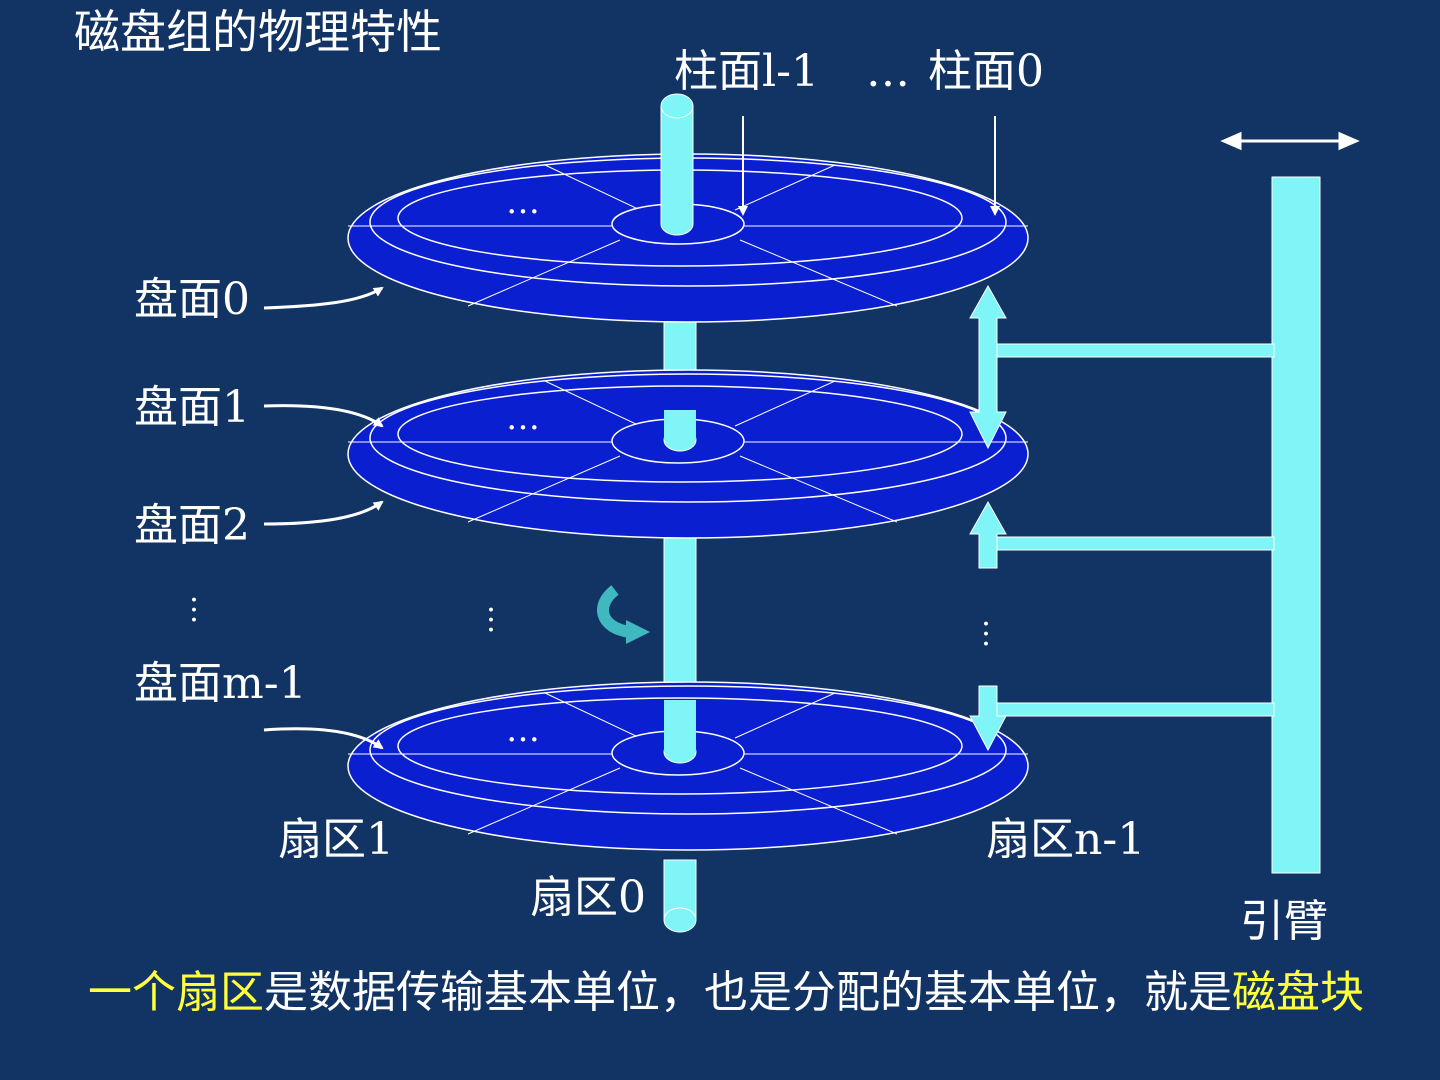 This screenshot has width=1440, height=1080. Describe the element at coordinates (336, 839) in the screenshot. I see `sector-1-label: 扇区1` at that location.